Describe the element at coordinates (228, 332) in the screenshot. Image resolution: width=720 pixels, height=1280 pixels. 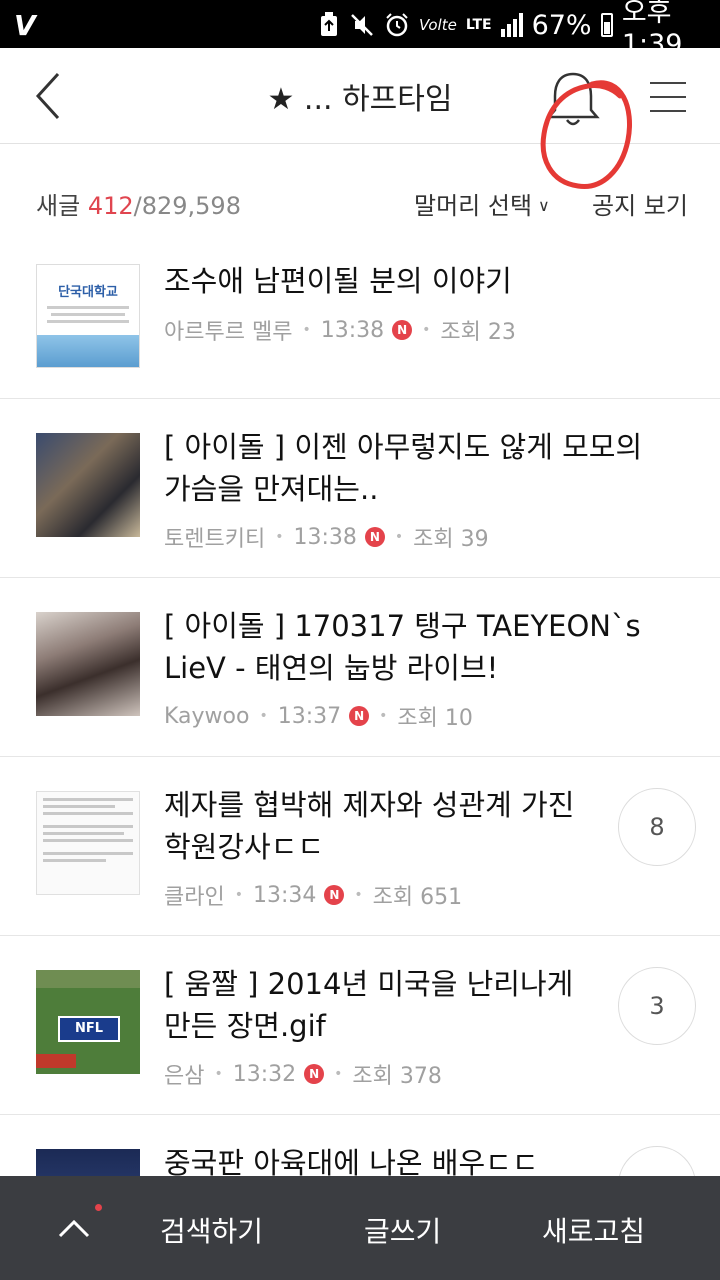
I see `post-author: 아르투르 멜루` at that location.